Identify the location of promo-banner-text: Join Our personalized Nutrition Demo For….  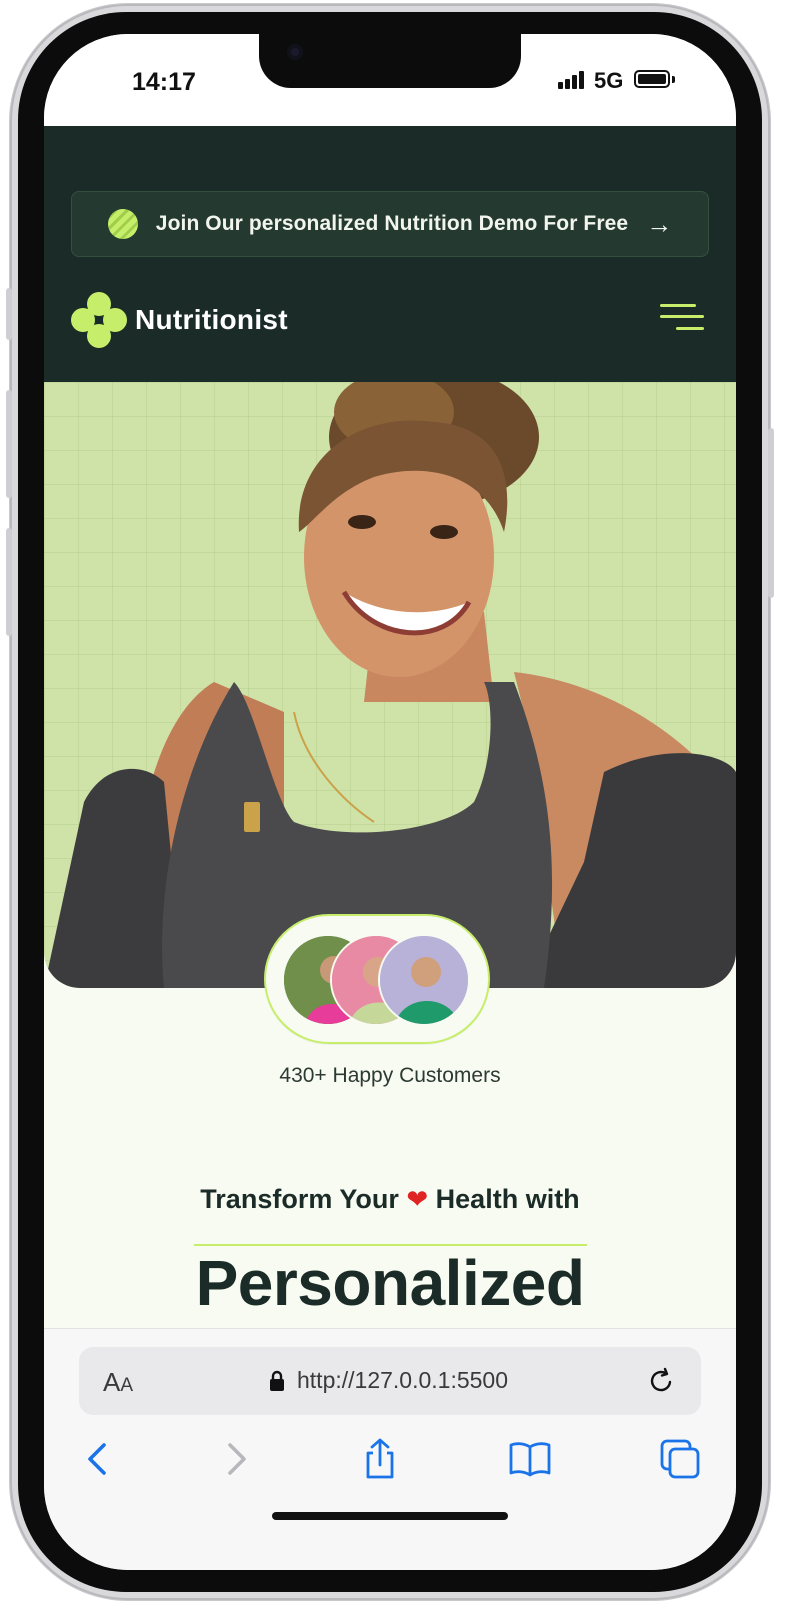
(392, 223).